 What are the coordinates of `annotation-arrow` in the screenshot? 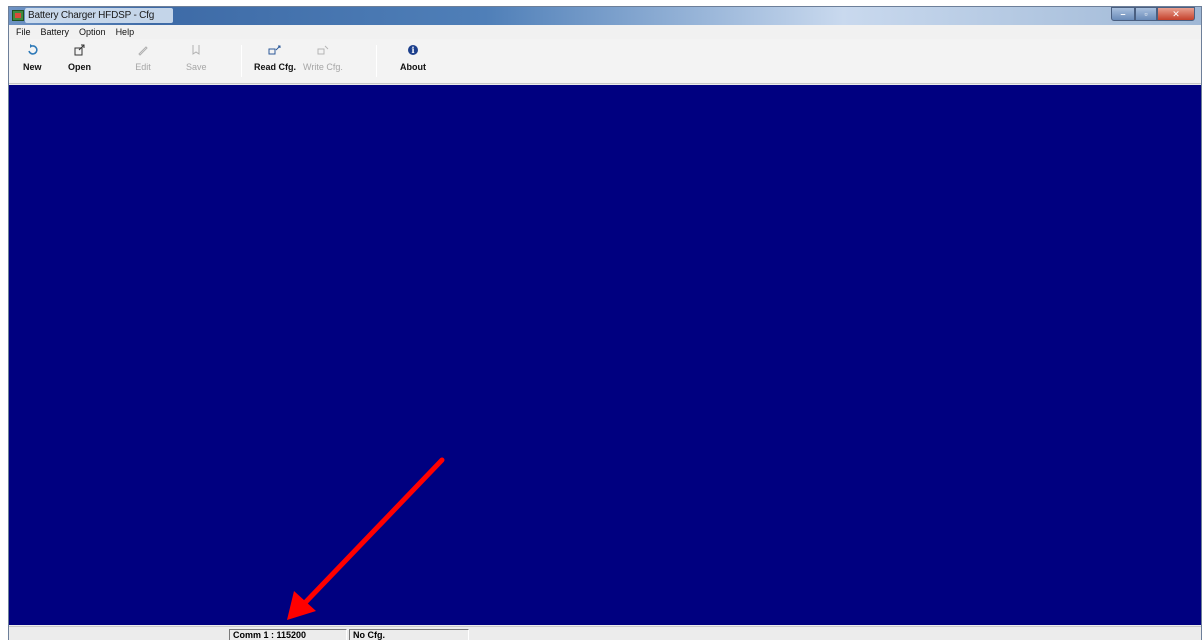 It's located at (366, 538).